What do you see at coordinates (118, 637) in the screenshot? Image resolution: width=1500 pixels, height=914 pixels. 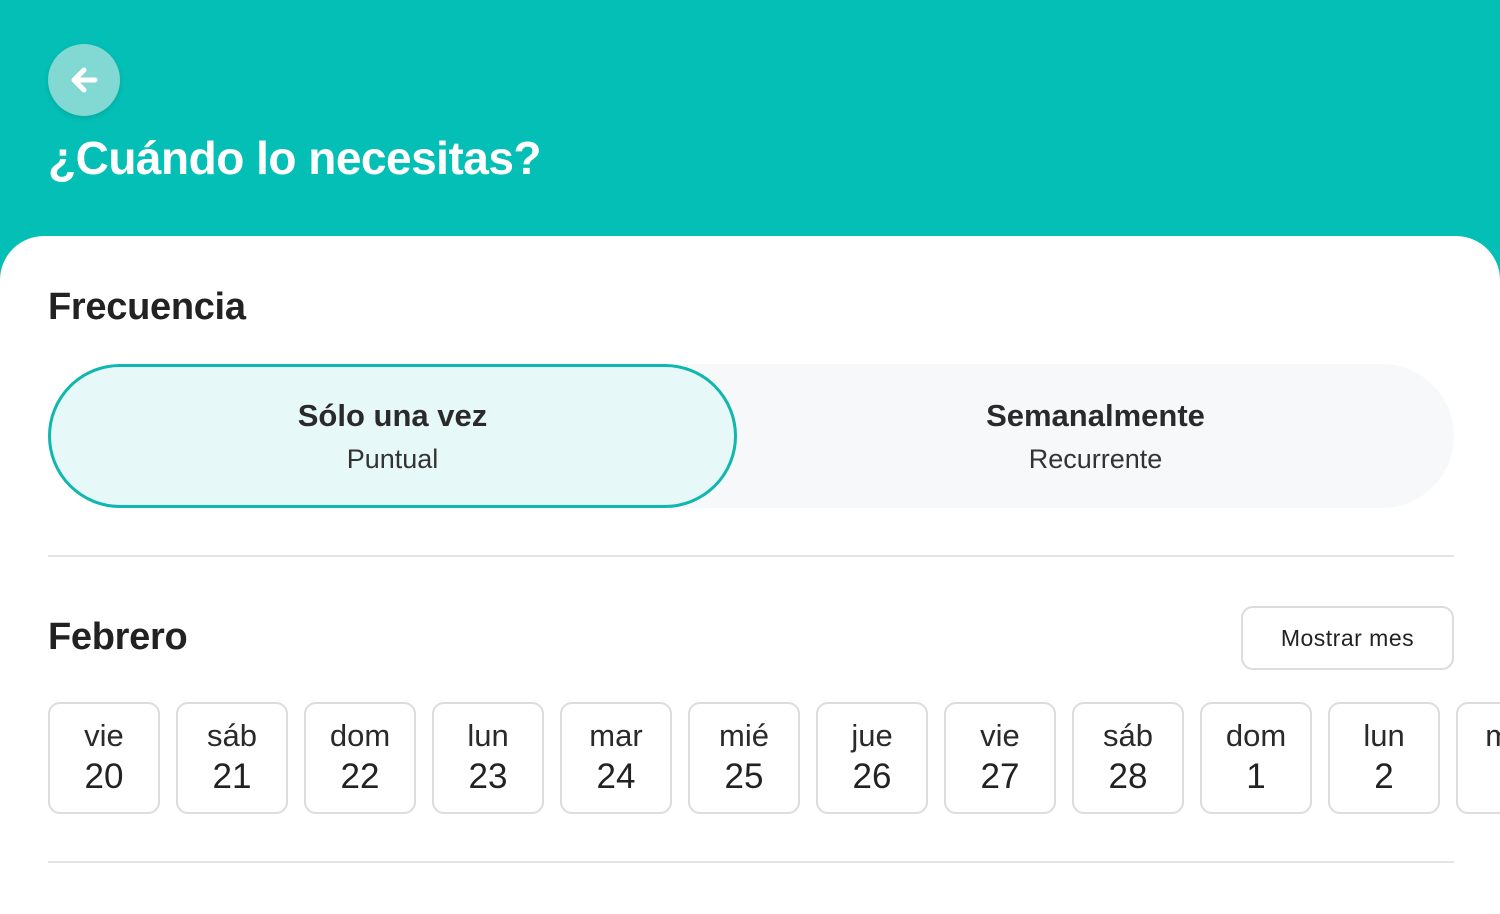 I see `month-title: Febrero` at bounding box center [118, 637].